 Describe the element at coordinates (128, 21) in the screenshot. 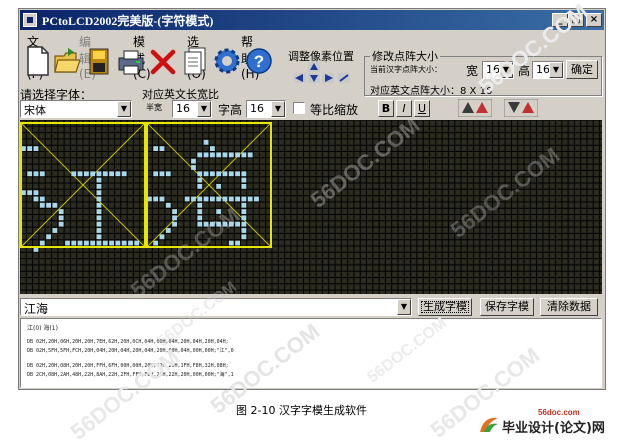

I see `window-title: PCtoLCD2002完美版-(字符模式)` at that location.